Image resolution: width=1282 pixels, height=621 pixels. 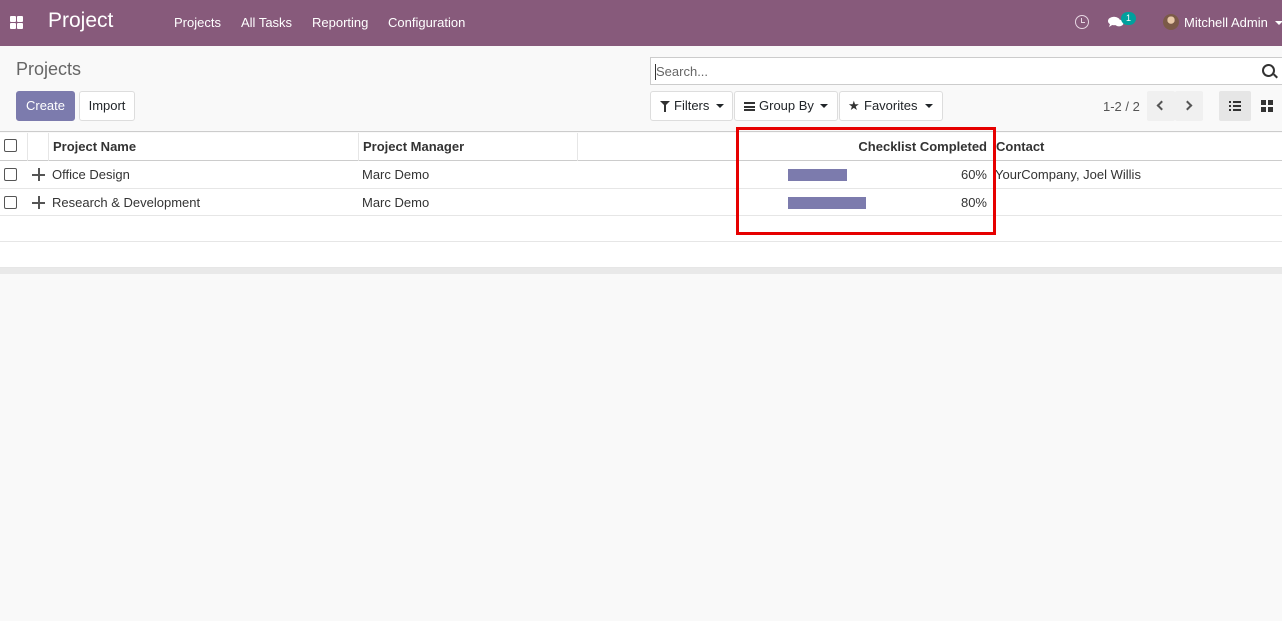 What do you see at coordinates (49, 69) in the screenshot?
I see `breadcrumb: Projects` at bounding box center [49, 69].